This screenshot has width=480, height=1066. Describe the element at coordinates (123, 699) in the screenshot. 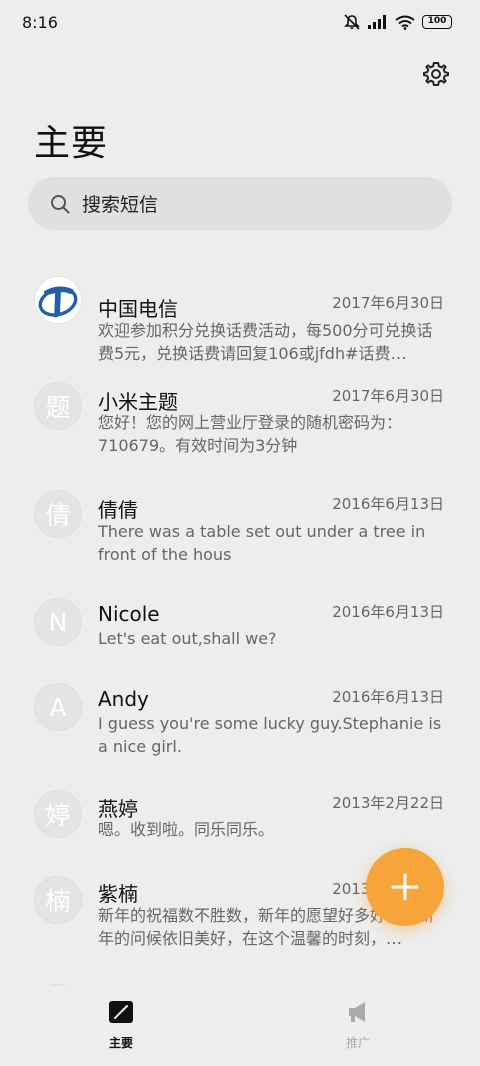

I see `message-sender: Andy` at that location.